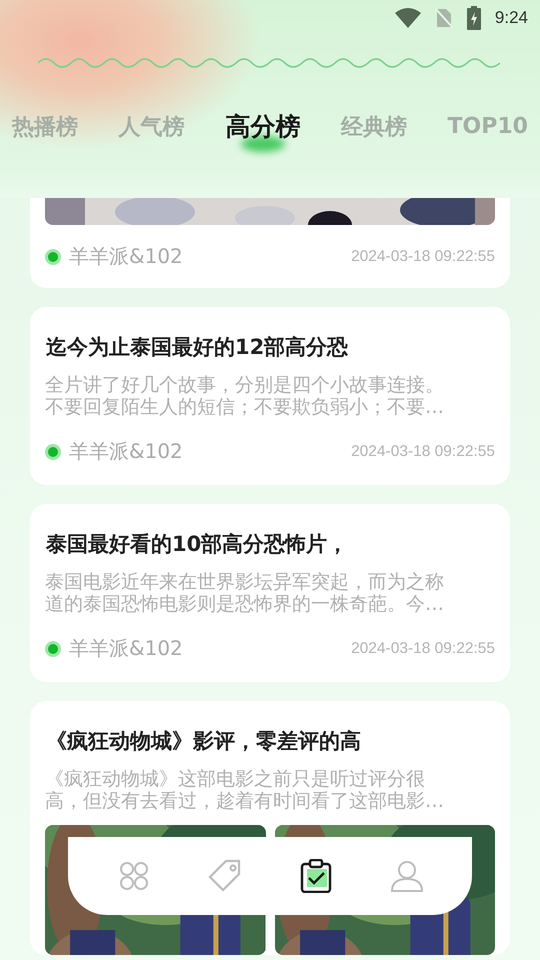  Describe the element at coordinates (151, 133) in the screenshot. I see `tab: 人气榜` at that location.